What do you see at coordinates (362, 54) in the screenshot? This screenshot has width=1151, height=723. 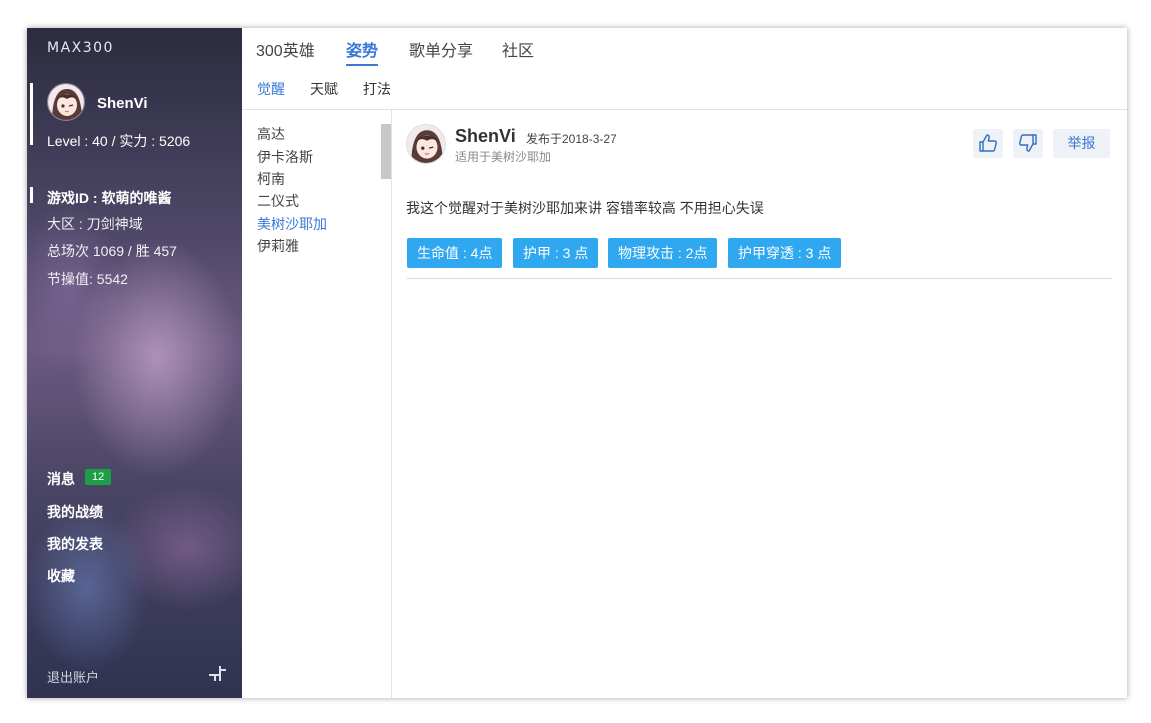 I see `tab-posture: 姿势` at bounding box center [362, 54].